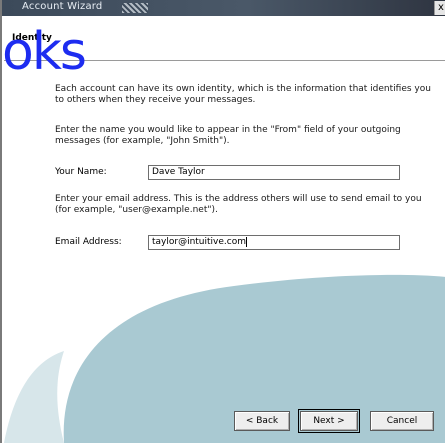  What do you see at coordinates (439, 8) in the screenshot?
I see `close-icon: x` at bounding box center [439, 8].